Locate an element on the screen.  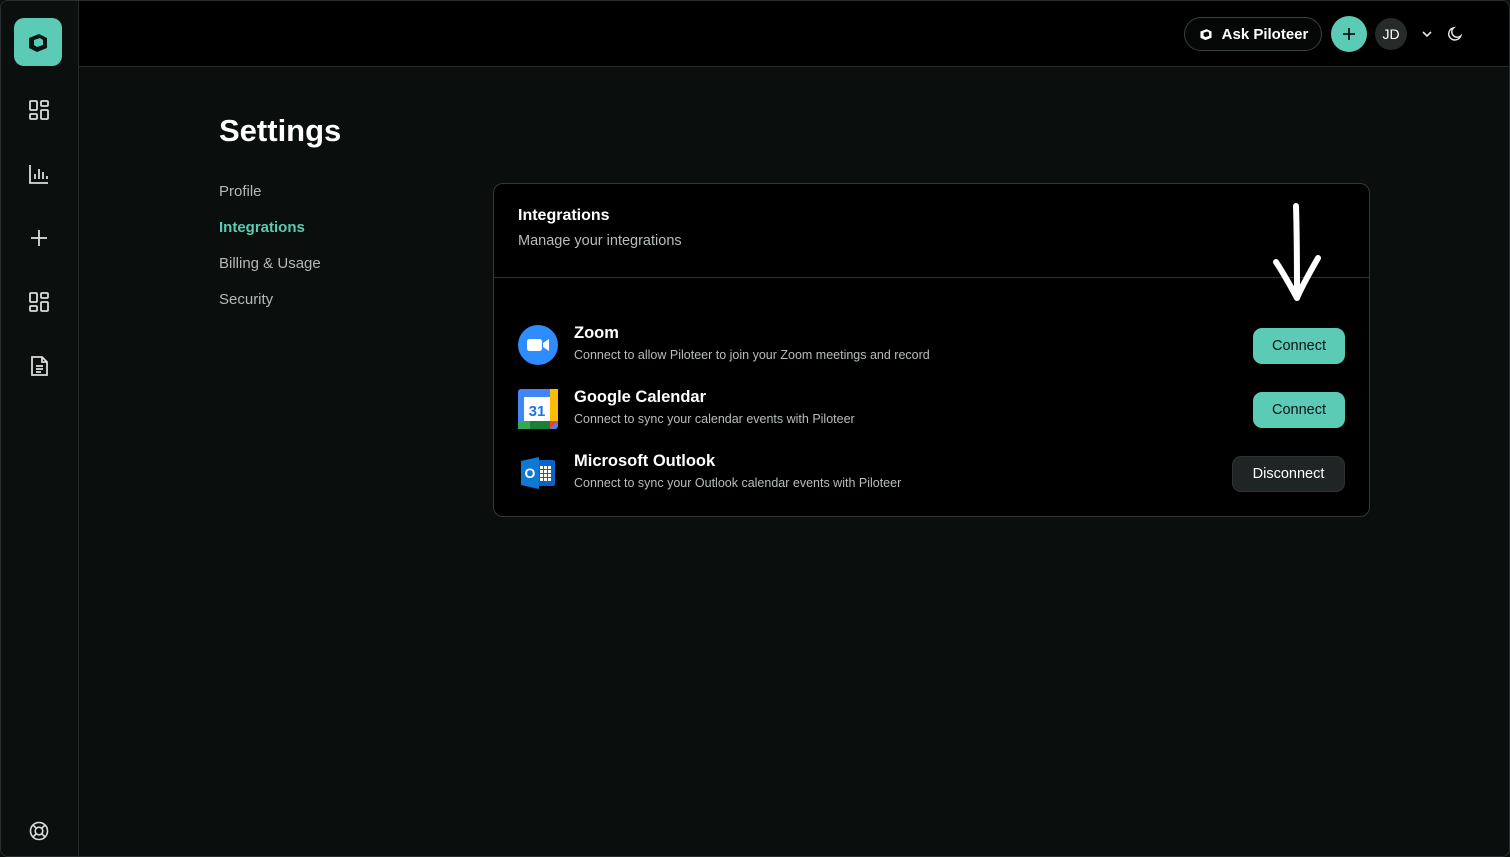
page-title: Settings is located at coordinates (280, 130).